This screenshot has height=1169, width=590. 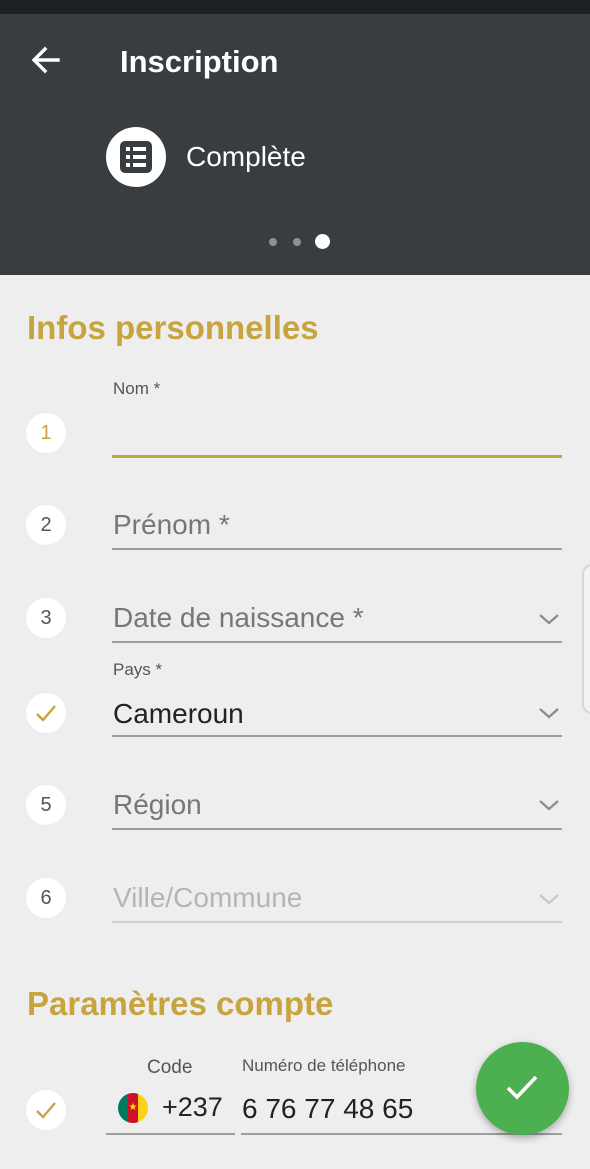 What do you see at coordinates (46, 525) in the screenshot?
I see `step-number-2: 2` at bounding box center [46, 525].